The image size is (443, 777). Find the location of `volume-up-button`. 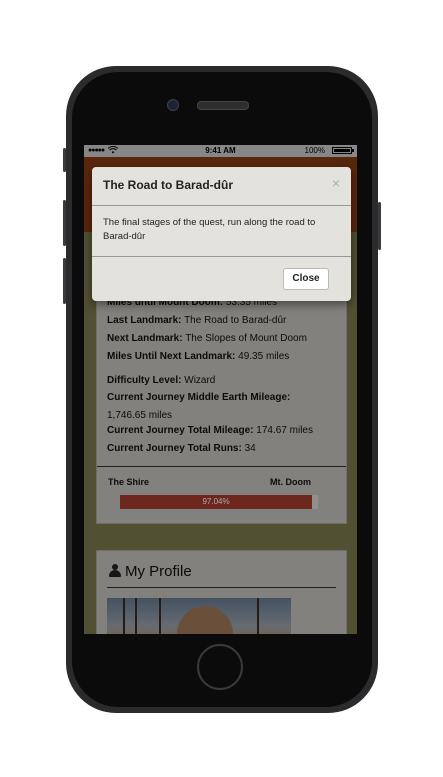

volume-up-button is located at coordinates (64, 223).